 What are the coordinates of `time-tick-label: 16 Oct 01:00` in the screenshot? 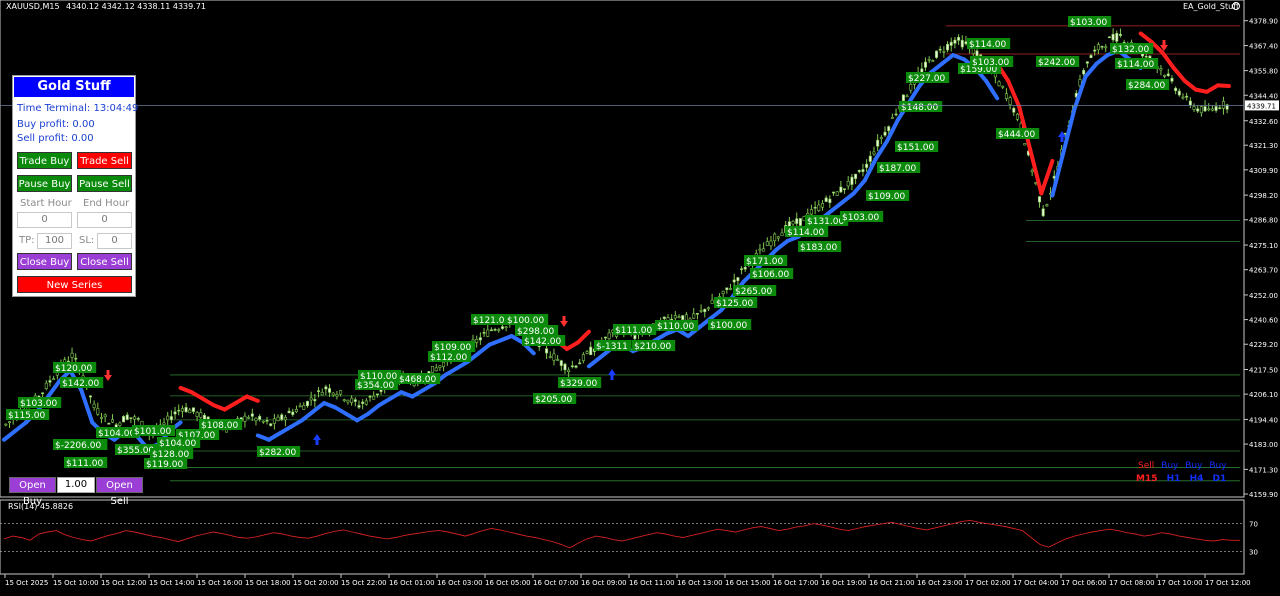 It's located at (412, 583).